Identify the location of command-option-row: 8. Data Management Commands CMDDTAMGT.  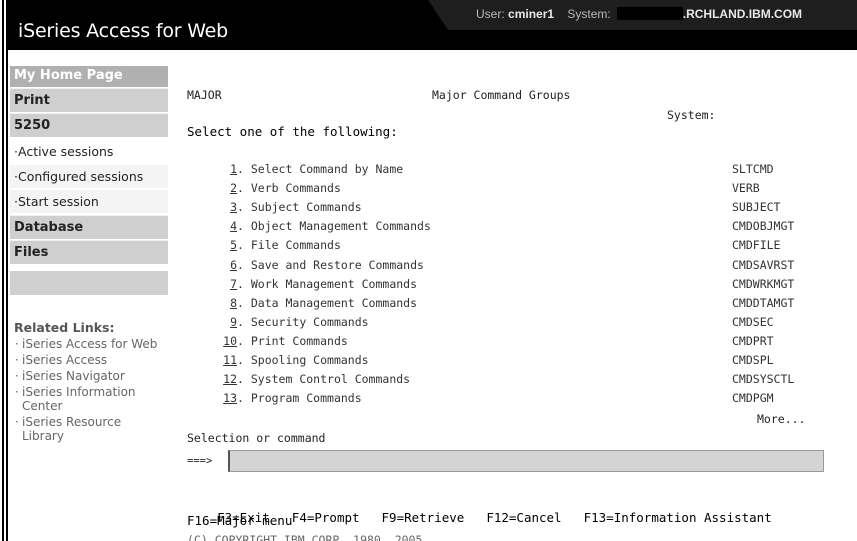
(507, 305).